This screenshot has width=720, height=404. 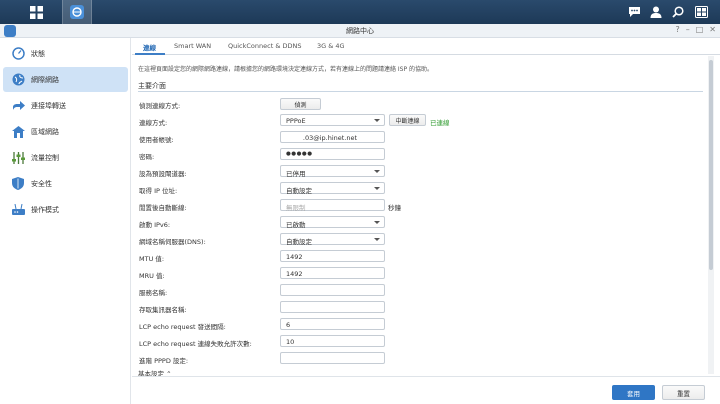 What do you see at coordinates (18, 210) in the screenshot?
I see `router-icon` at bounding box center [18, 210].